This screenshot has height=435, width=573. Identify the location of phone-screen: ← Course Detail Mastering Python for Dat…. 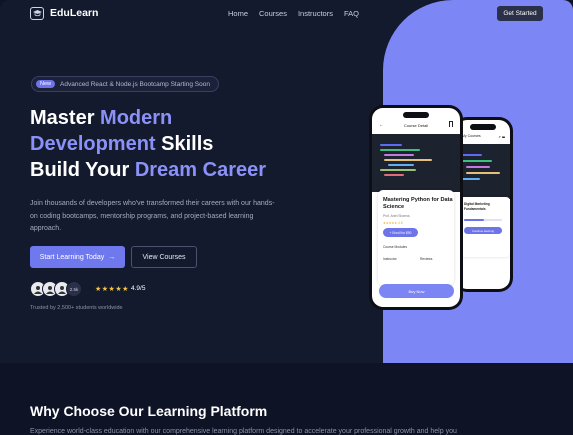
(416, 207).